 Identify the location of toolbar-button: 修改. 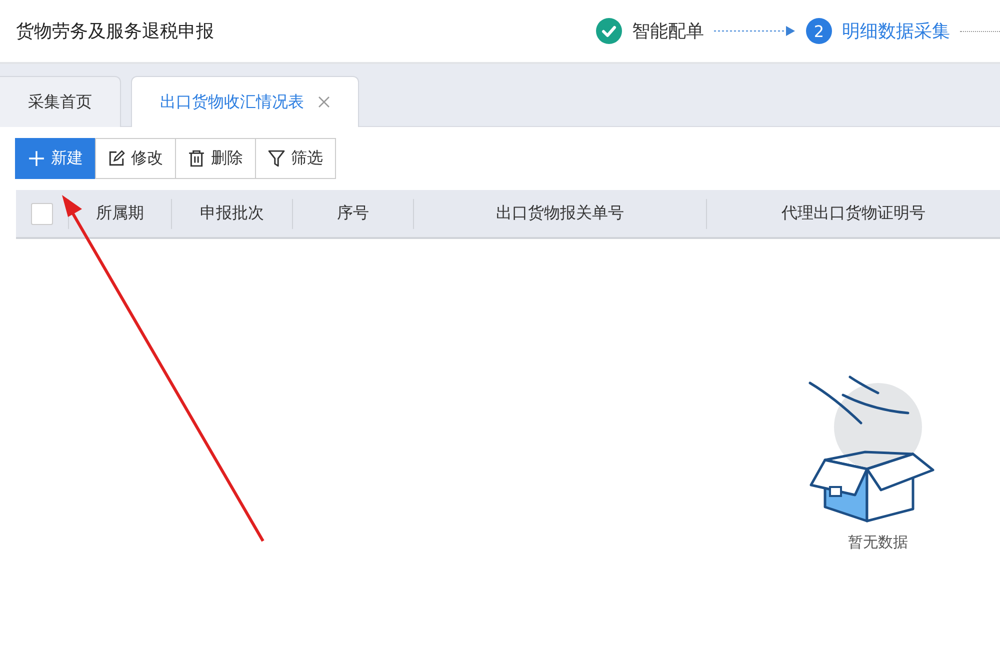
(135, 158).